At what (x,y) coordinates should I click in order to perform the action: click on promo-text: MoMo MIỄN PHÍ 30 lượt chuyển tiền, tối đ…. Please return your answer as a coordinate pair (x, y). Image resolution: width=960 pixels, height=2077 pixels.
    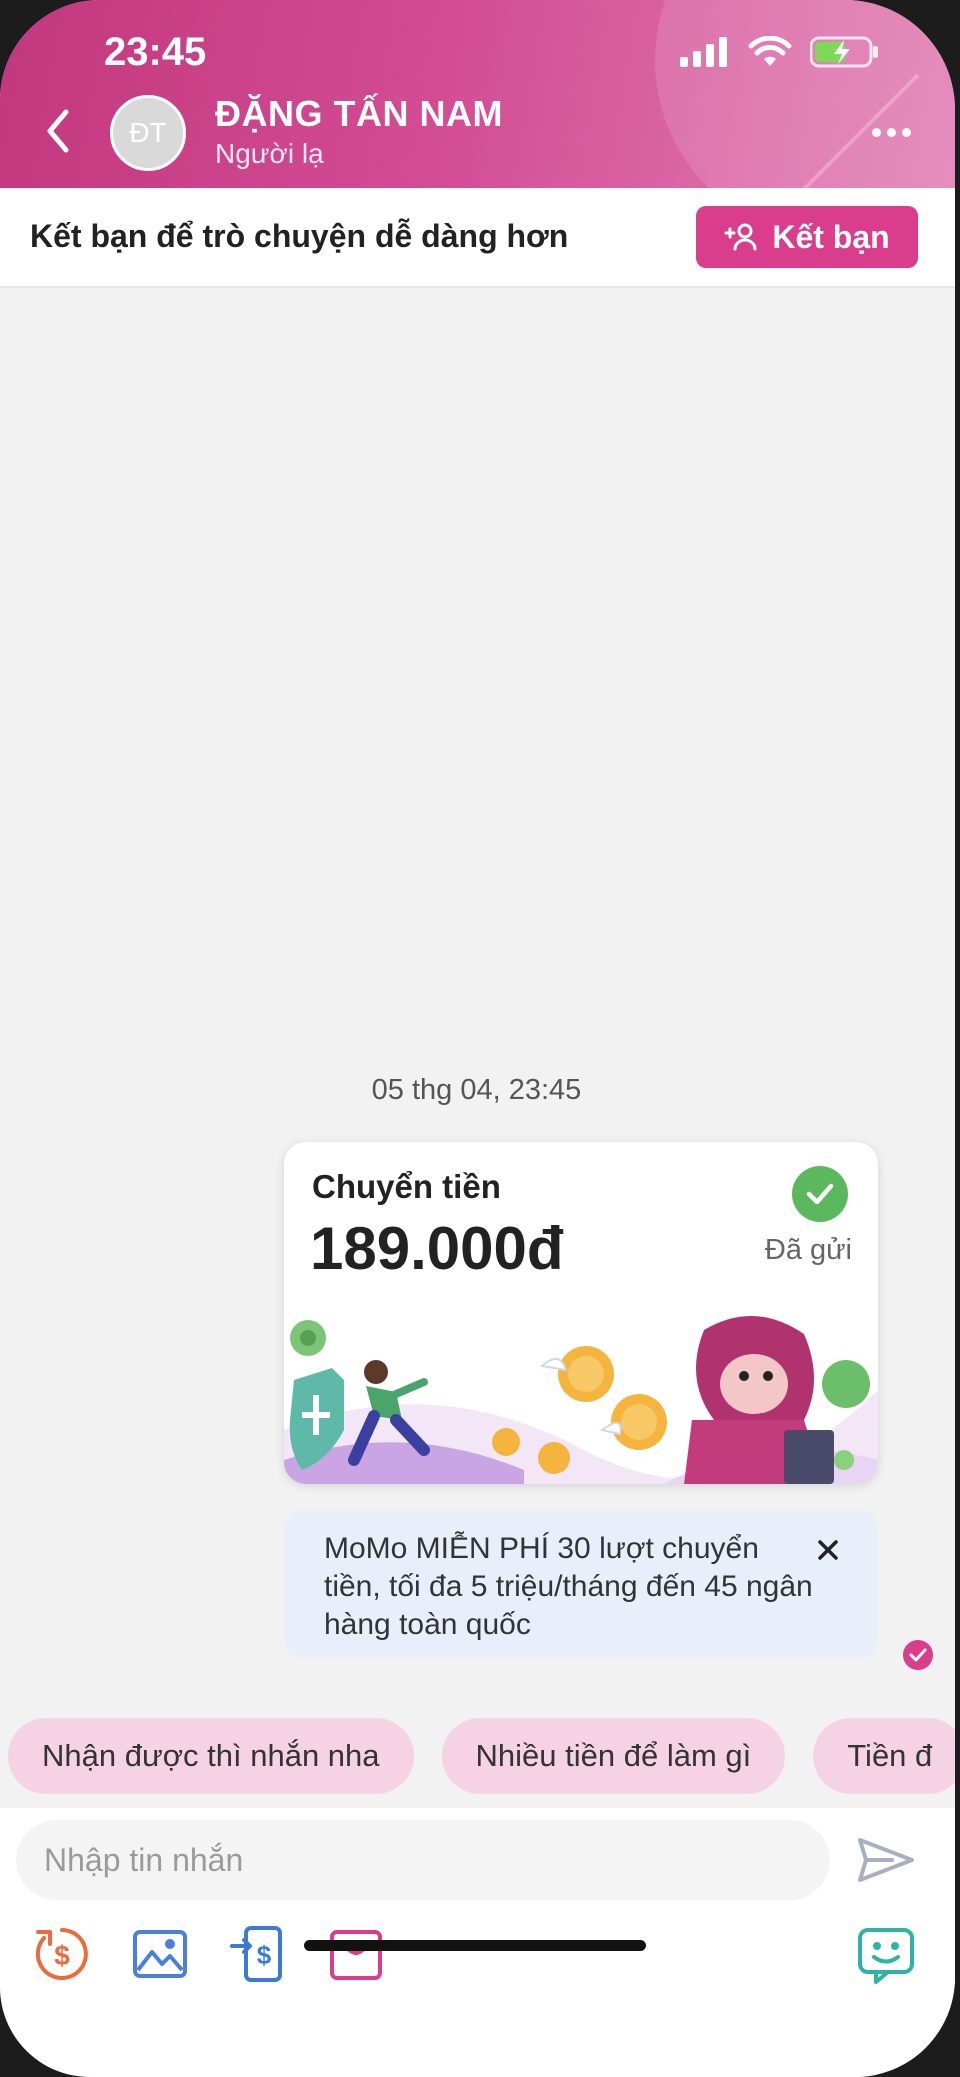
    Looking at the image, I should click on (568, 1586).